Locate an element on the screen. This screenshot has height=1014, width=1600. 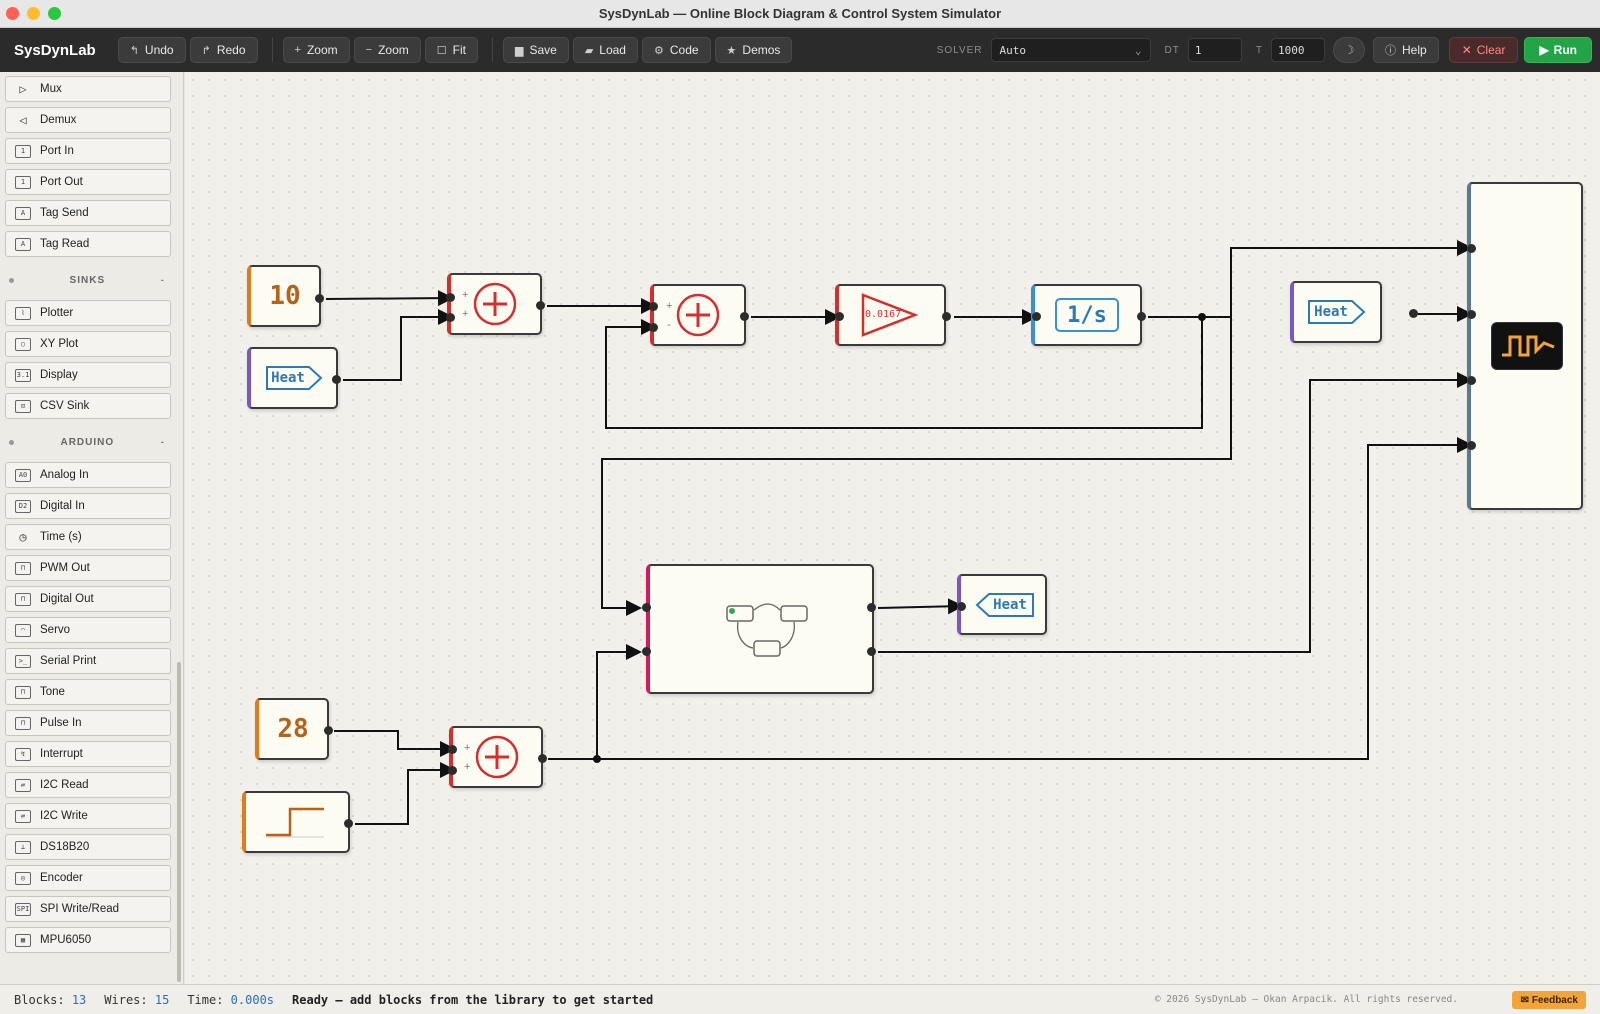
sidebar-item-serial-print: >_ Serial Print is located at coordinates (88, 661).